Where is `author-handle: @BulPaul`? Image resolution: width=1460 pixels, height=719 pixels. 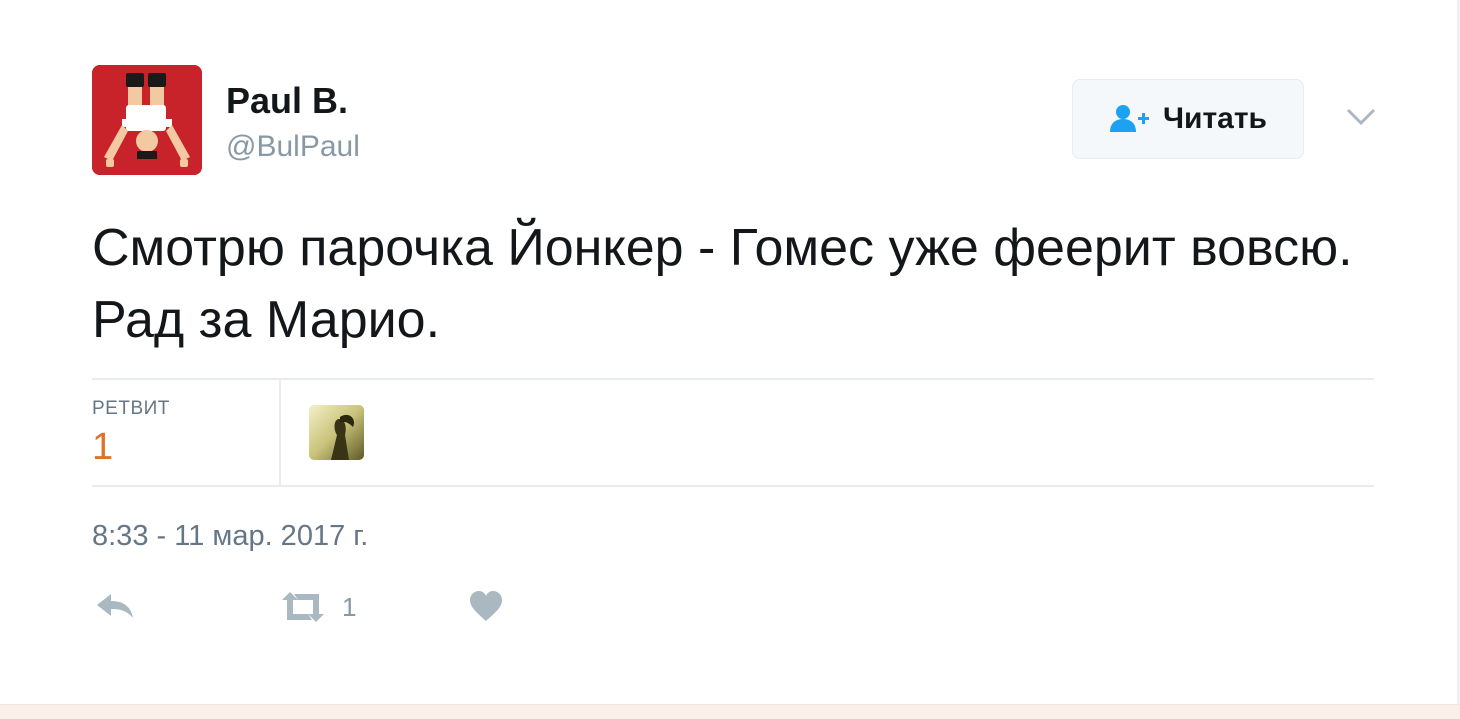
author-handle: @BulPaul is located at coordinates (293, 147).